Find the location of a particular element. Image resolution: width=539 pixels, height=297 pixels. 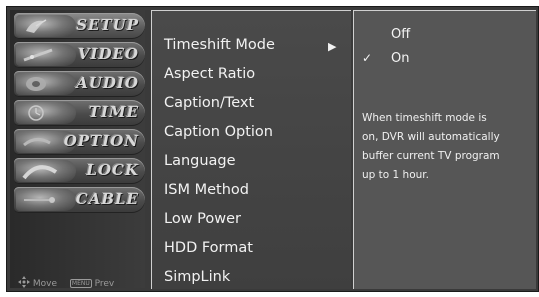

menu-item-timeshift-mode: Timeshift Mode ▶ is located at coordinates (251, 46).